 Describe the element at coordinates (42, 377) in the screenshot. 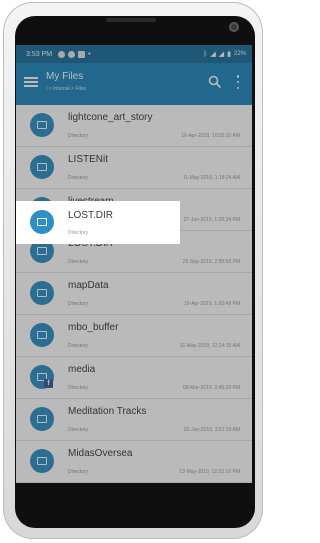

I see `folder-facebook-icon: f` at that location.